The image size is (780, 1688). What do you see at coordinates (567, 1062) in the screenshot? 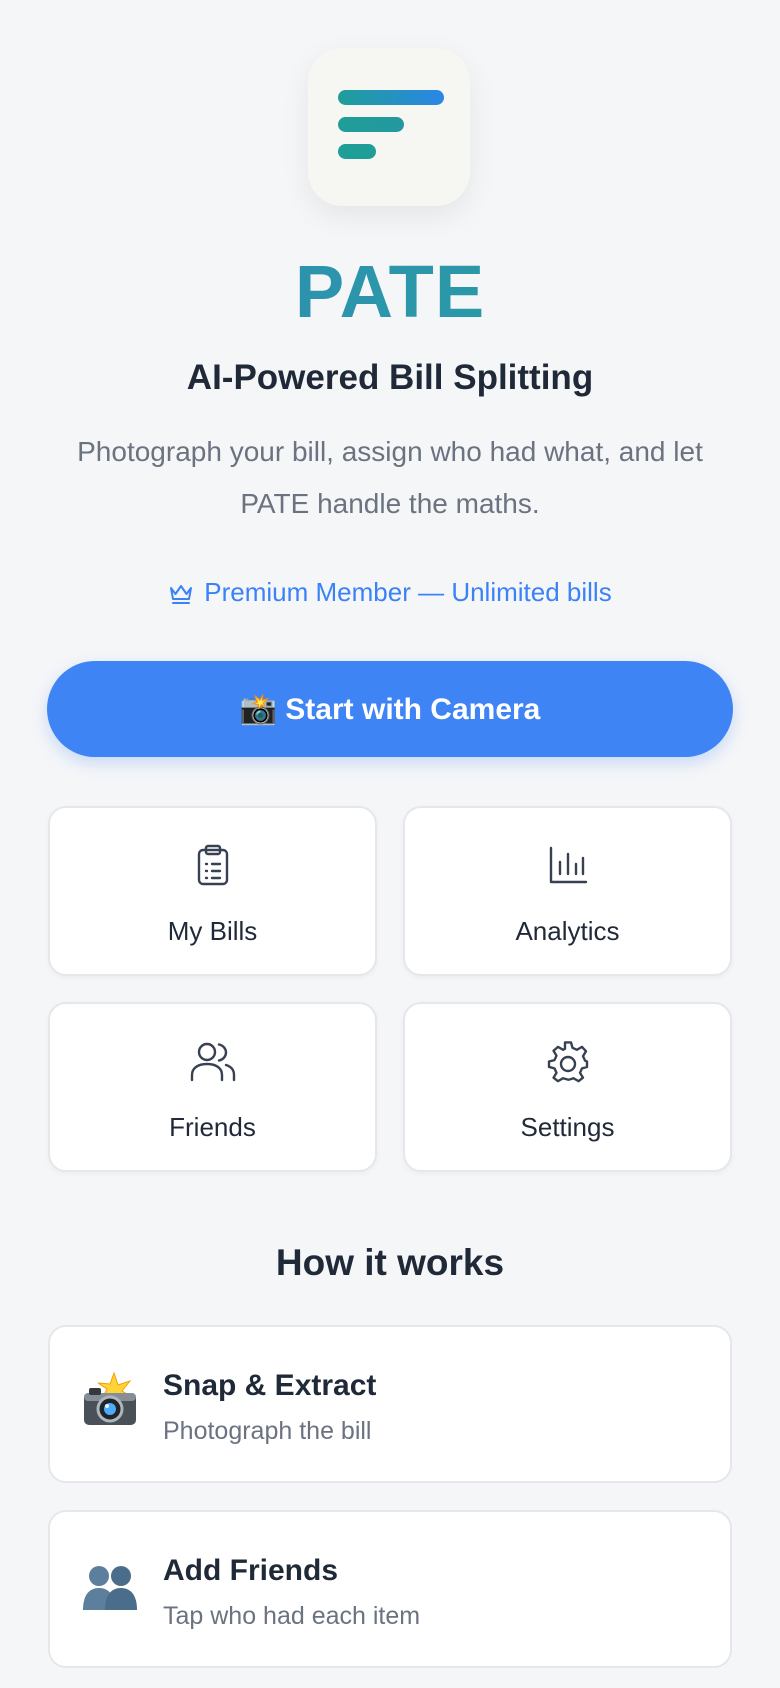
I see `gear-icon` at bounding box center [567, 1062].